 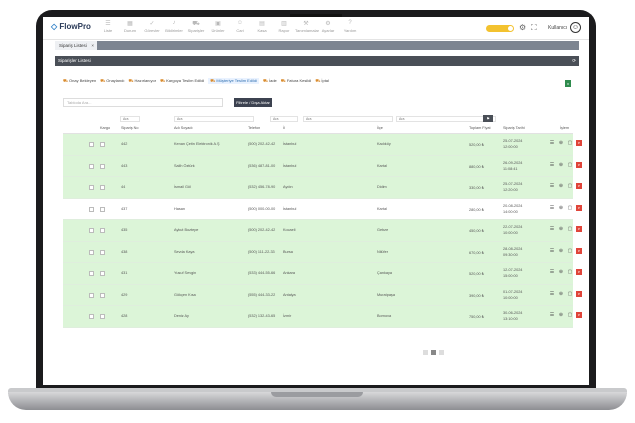 I want to click on status-filter-button: ⛟İptal, so click(x=322, y=81).